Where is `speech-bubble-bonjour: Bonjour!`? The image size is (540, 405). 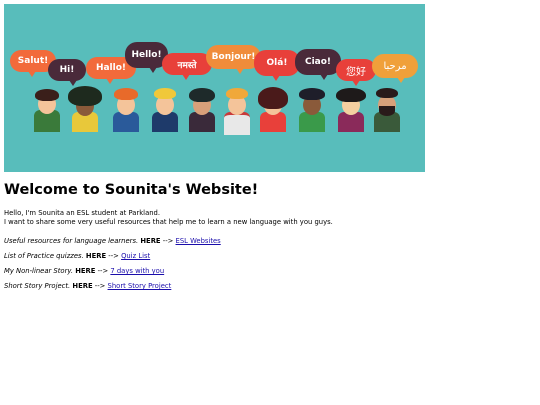 speech-bubble-bonjour: Bonjour! is located at coordinates (233, 59).